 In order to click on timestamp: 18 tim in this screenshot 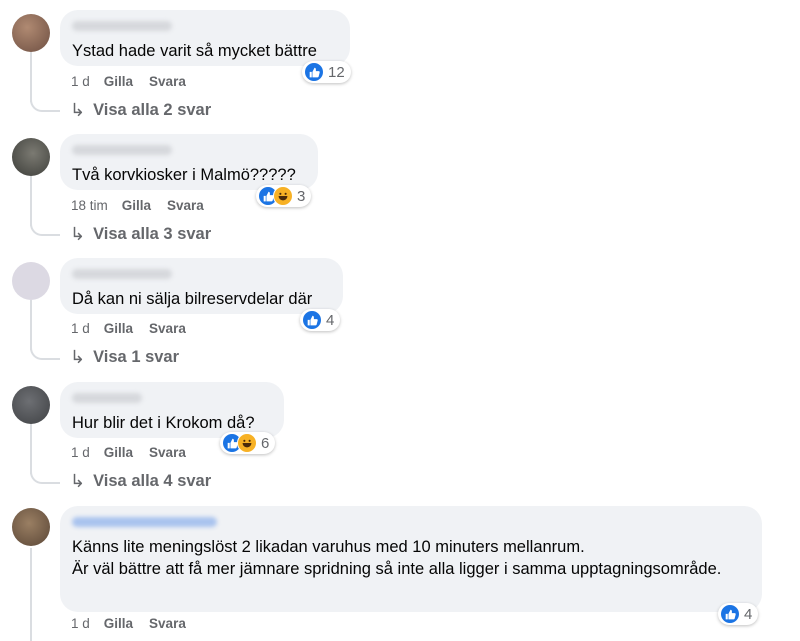, I will do `click(89, 205)`.